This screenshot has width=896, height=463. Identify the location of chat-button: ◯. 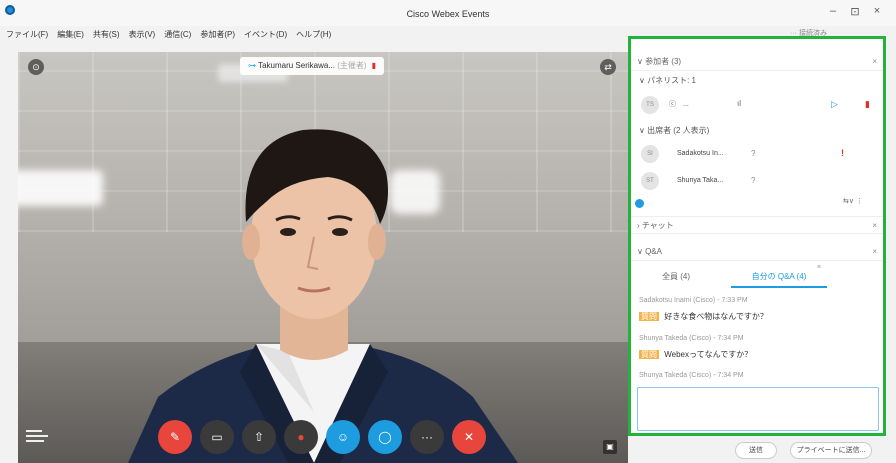
(385, 437).